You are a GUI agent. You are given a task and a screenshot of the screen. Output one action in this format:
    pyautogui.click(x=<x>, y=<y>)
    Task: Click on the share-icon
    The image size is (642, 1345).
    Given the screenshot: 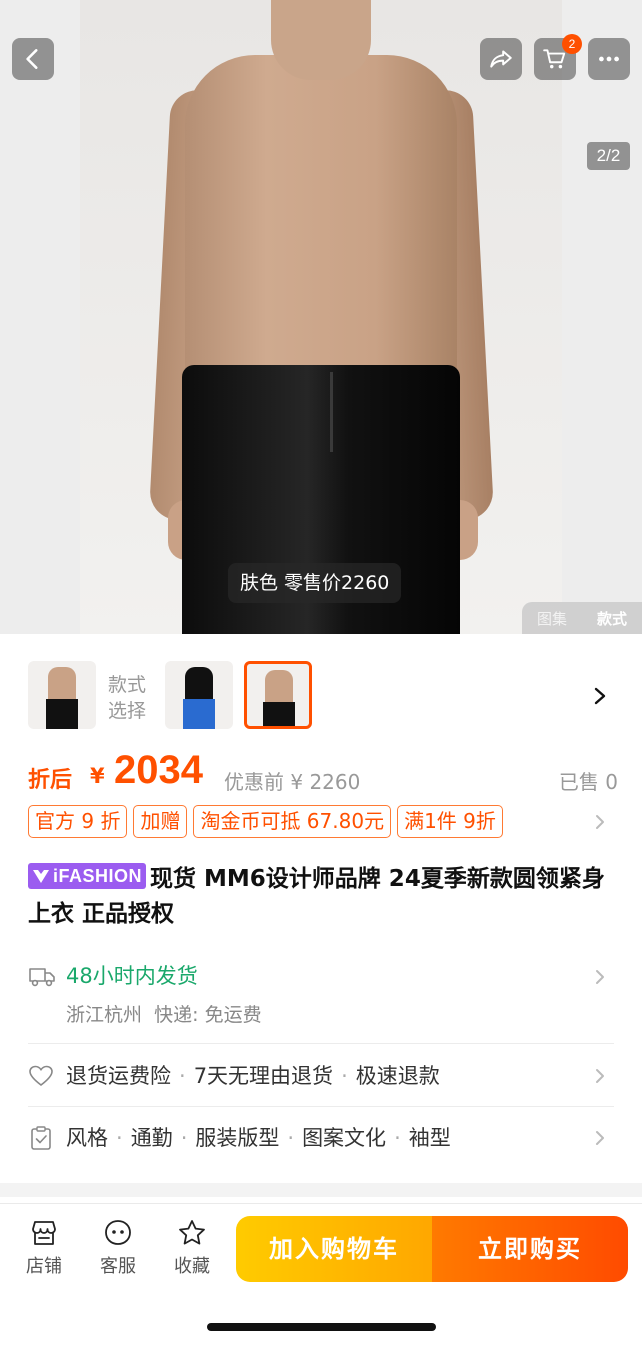 What is the action you would take?
    pyautogui.click(x=501, y=59)
    